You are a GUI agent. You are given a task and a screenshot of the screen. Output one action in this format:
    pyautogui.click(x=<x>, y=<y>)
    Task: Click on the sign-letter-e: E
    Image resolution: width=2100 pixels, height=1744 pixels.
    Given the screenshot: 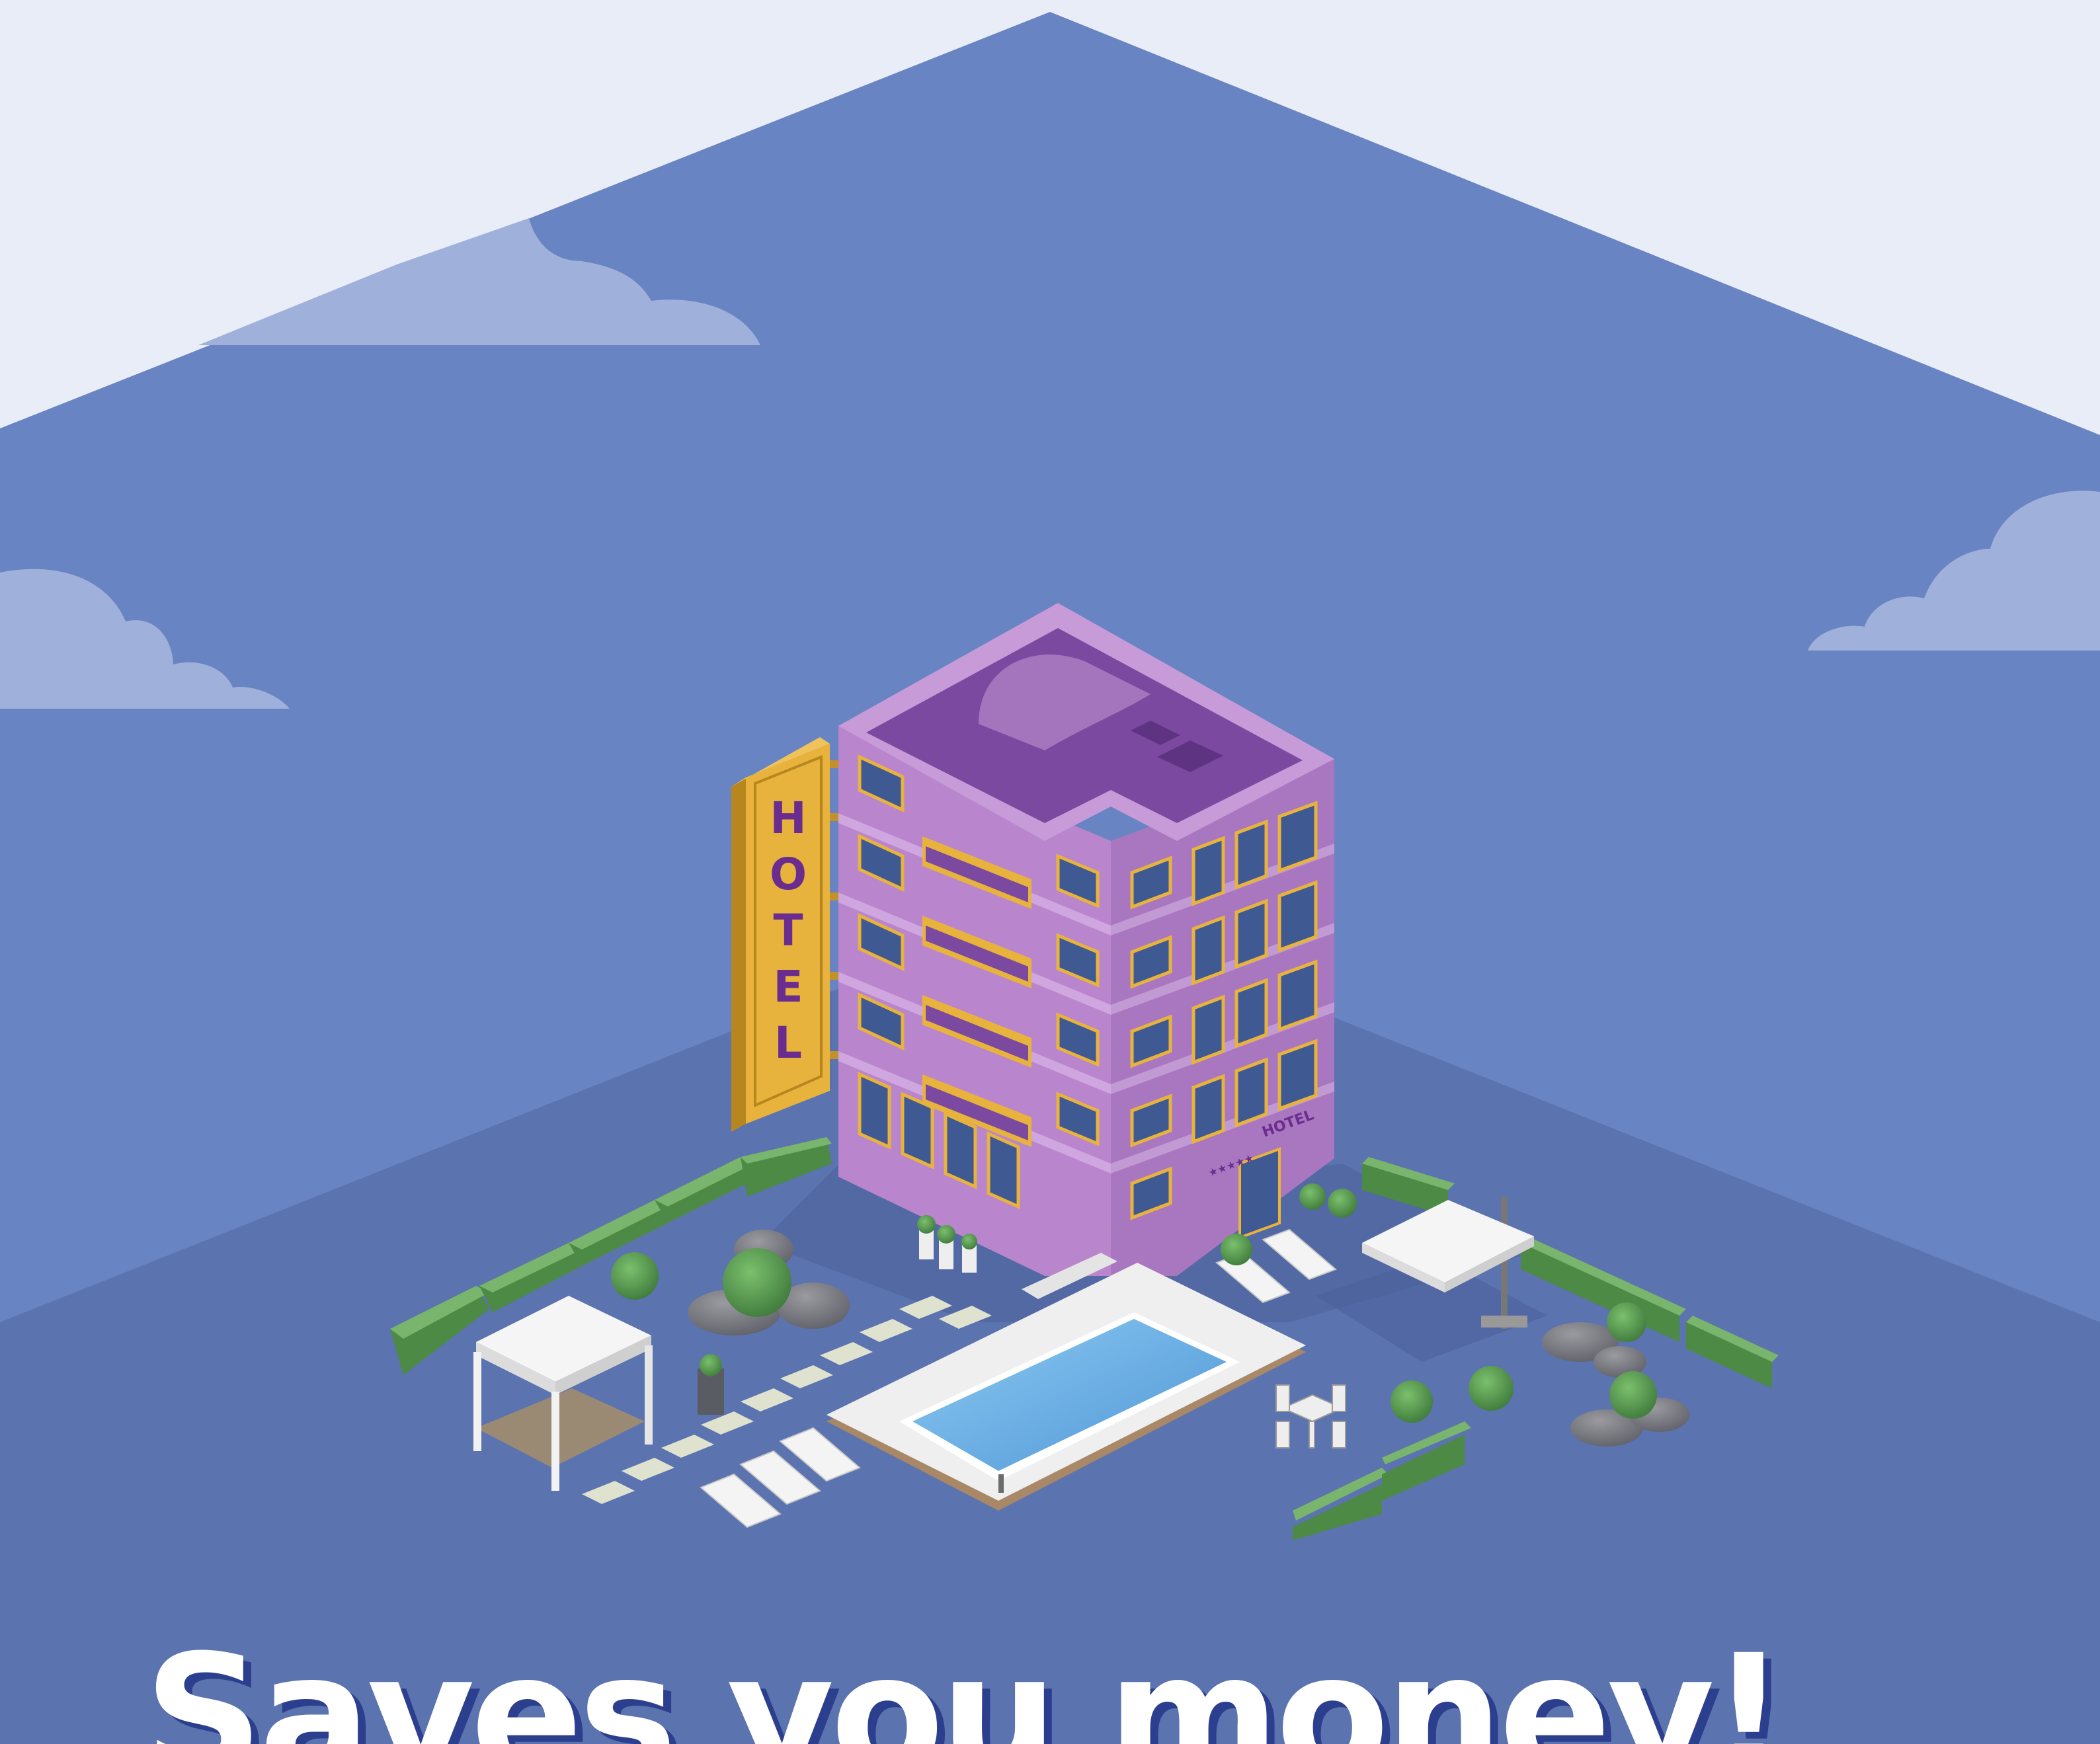 What is the action you would take?
    pyautogui.click(x=788, y=986)
    